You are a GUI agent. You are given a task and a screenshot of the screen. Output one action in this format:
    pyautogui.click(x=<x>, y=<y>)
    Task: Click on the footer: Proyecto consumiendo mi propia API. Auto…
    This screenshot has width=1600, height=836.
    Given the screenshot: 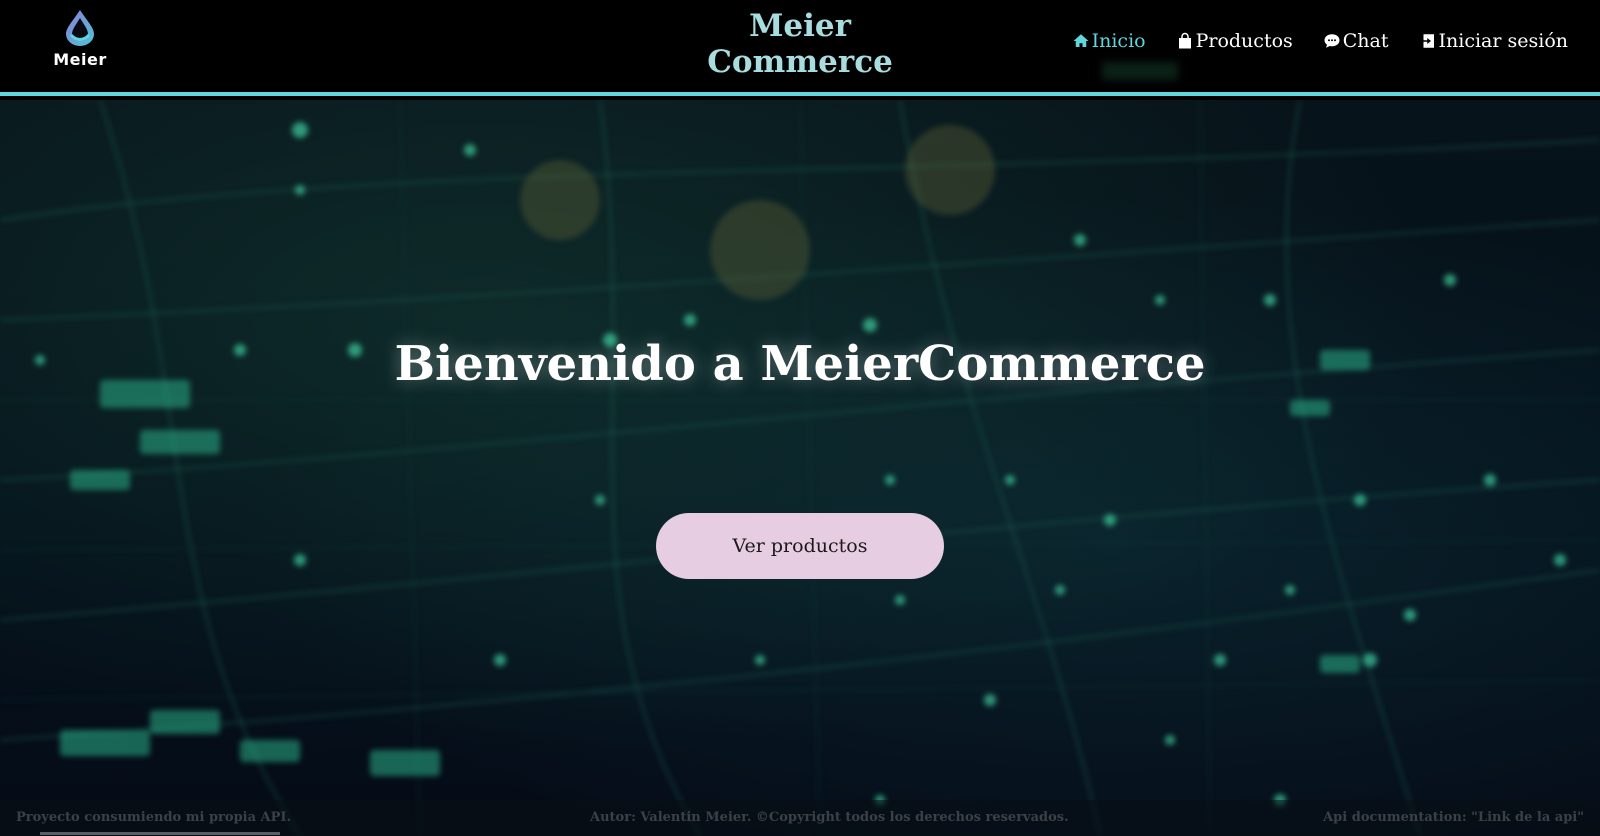 What is the action you would take?
    pyautogui.click(x=800, y=818)
    